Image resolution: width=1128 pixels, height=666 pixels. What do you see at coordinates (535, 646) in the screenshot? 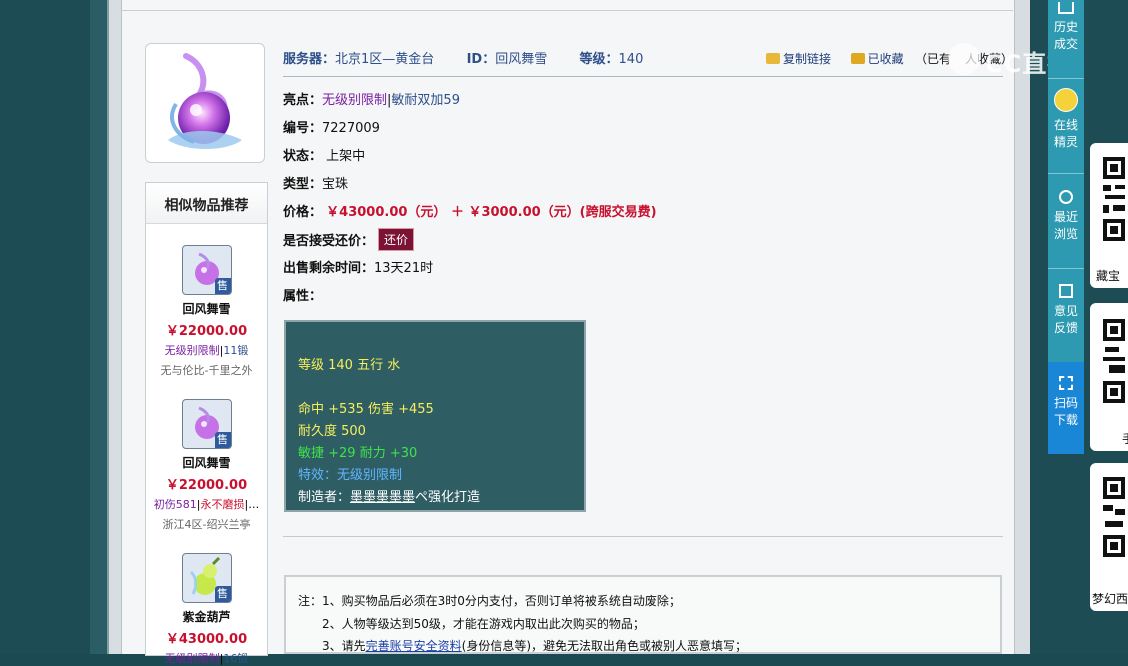
I see `note-line: 3、请先完善账号安全资料(身份信息等)，避免无法取出角色或被别人恶意填写；` at bounding box center [535, 646].